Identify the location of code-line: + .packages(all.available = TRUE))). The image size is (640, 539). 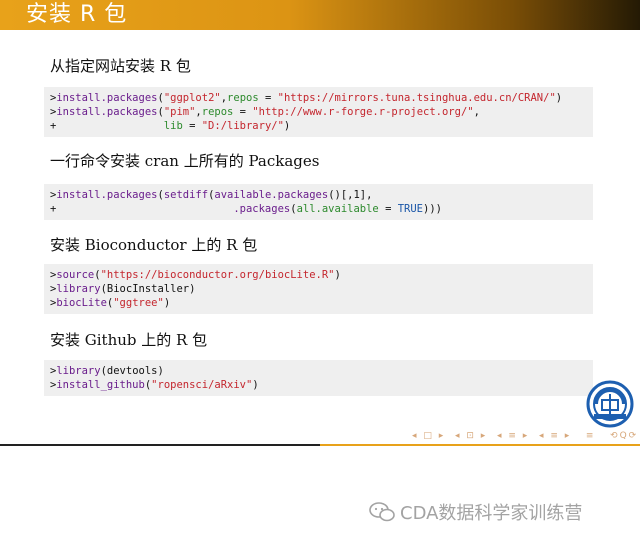
(321, 209).